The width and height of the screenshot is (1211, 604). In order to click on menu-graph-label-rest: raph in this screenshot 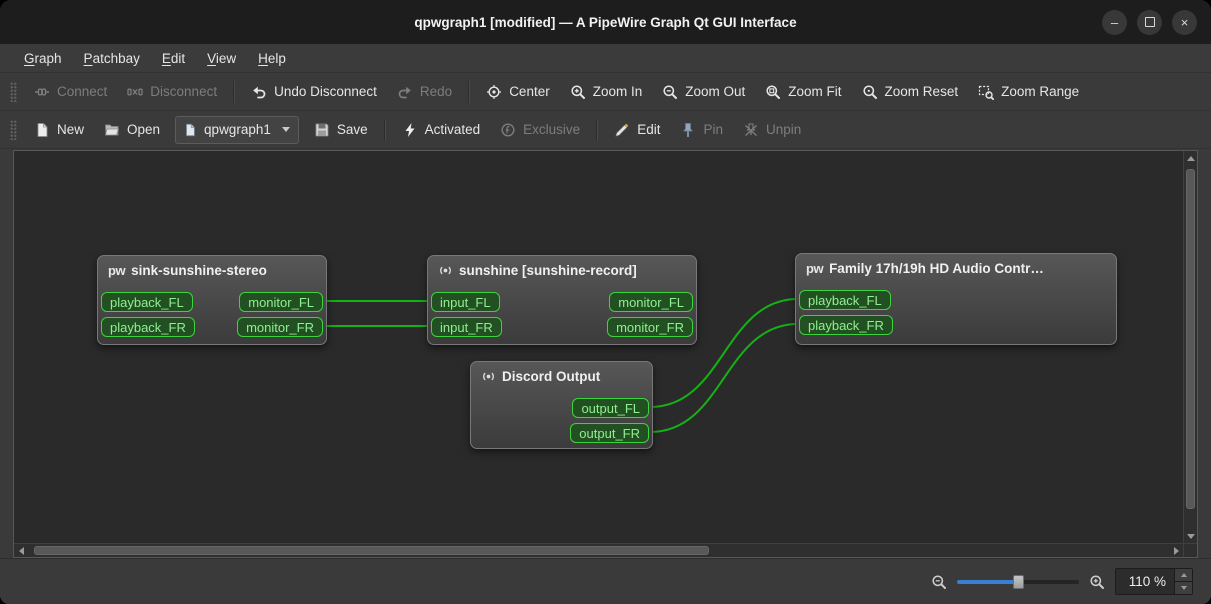, I will do `click(48, 58)`.